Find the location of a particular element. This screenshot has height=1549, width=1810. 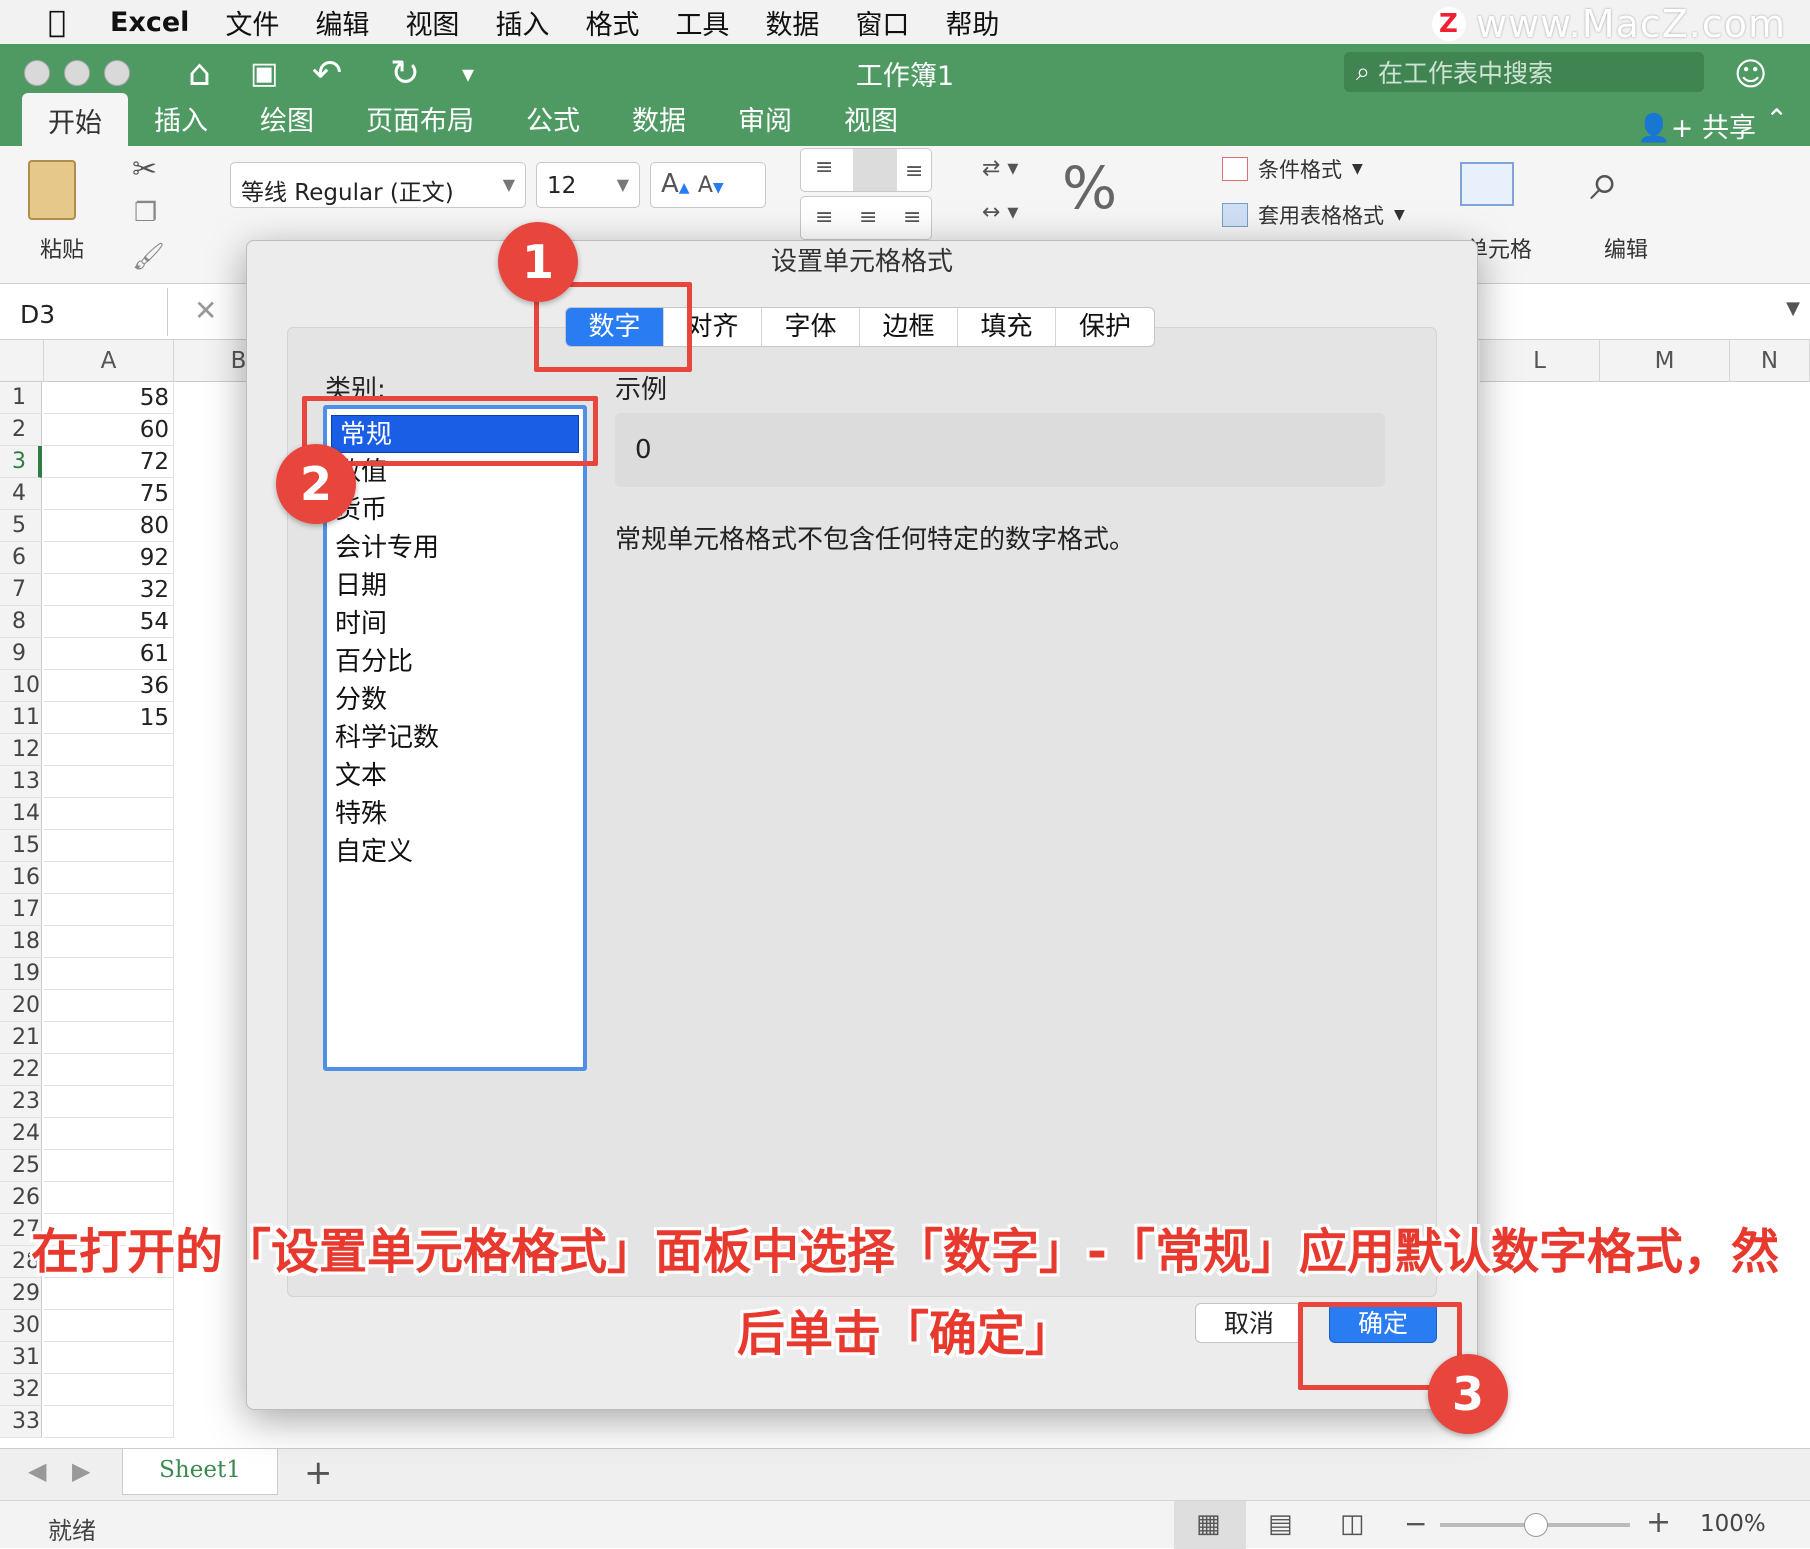

row-header: 33 is located at coordinates (21, 1422).